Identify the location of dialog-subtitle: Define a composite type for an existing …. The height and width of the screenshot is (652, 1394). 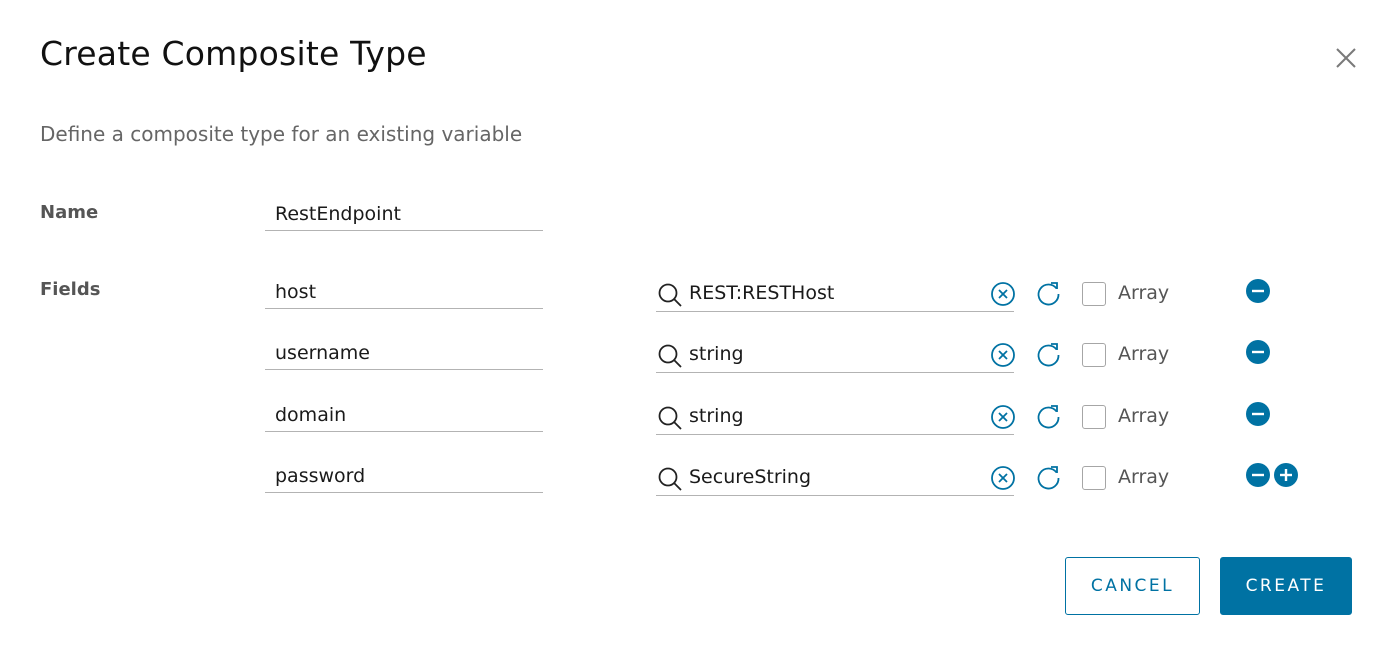
(281, 134).